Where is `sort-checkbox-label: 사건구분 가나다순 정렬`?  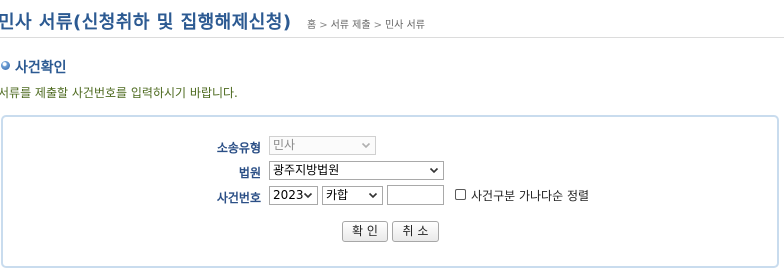
sort-checkbox-label: 사건구분 가나다순 정렬 is located at coordinates (530, 195).